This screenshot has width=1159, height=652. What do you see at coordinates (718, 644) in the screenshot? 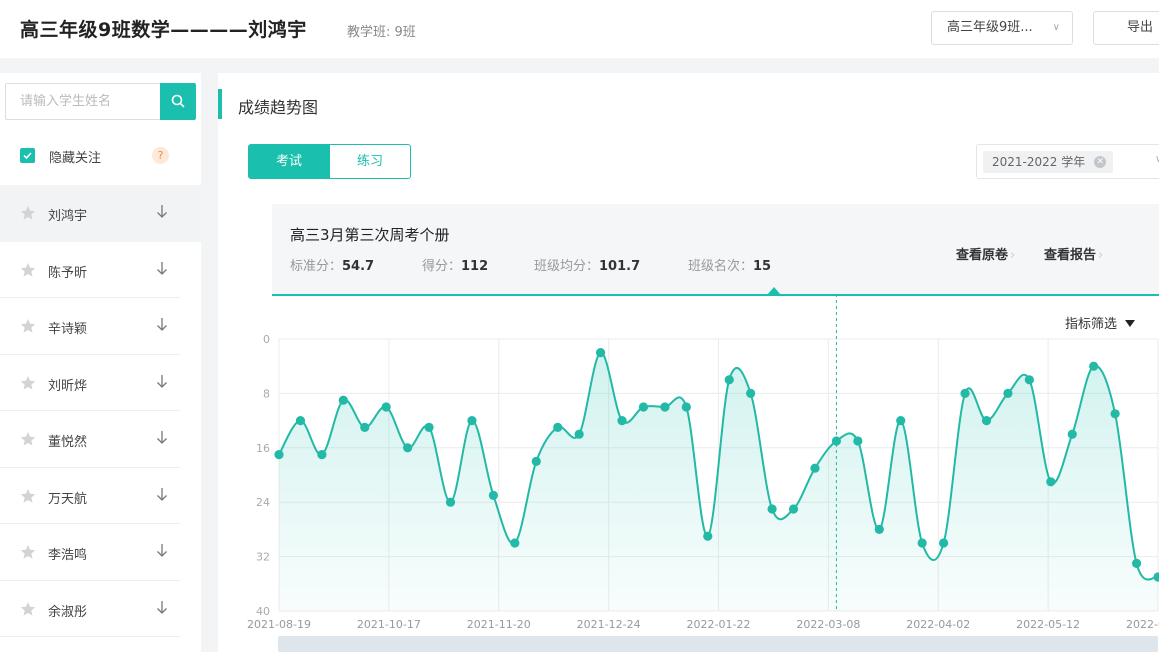
I see `chart-zoom-scrollbar` at bounding box center [718, 644].